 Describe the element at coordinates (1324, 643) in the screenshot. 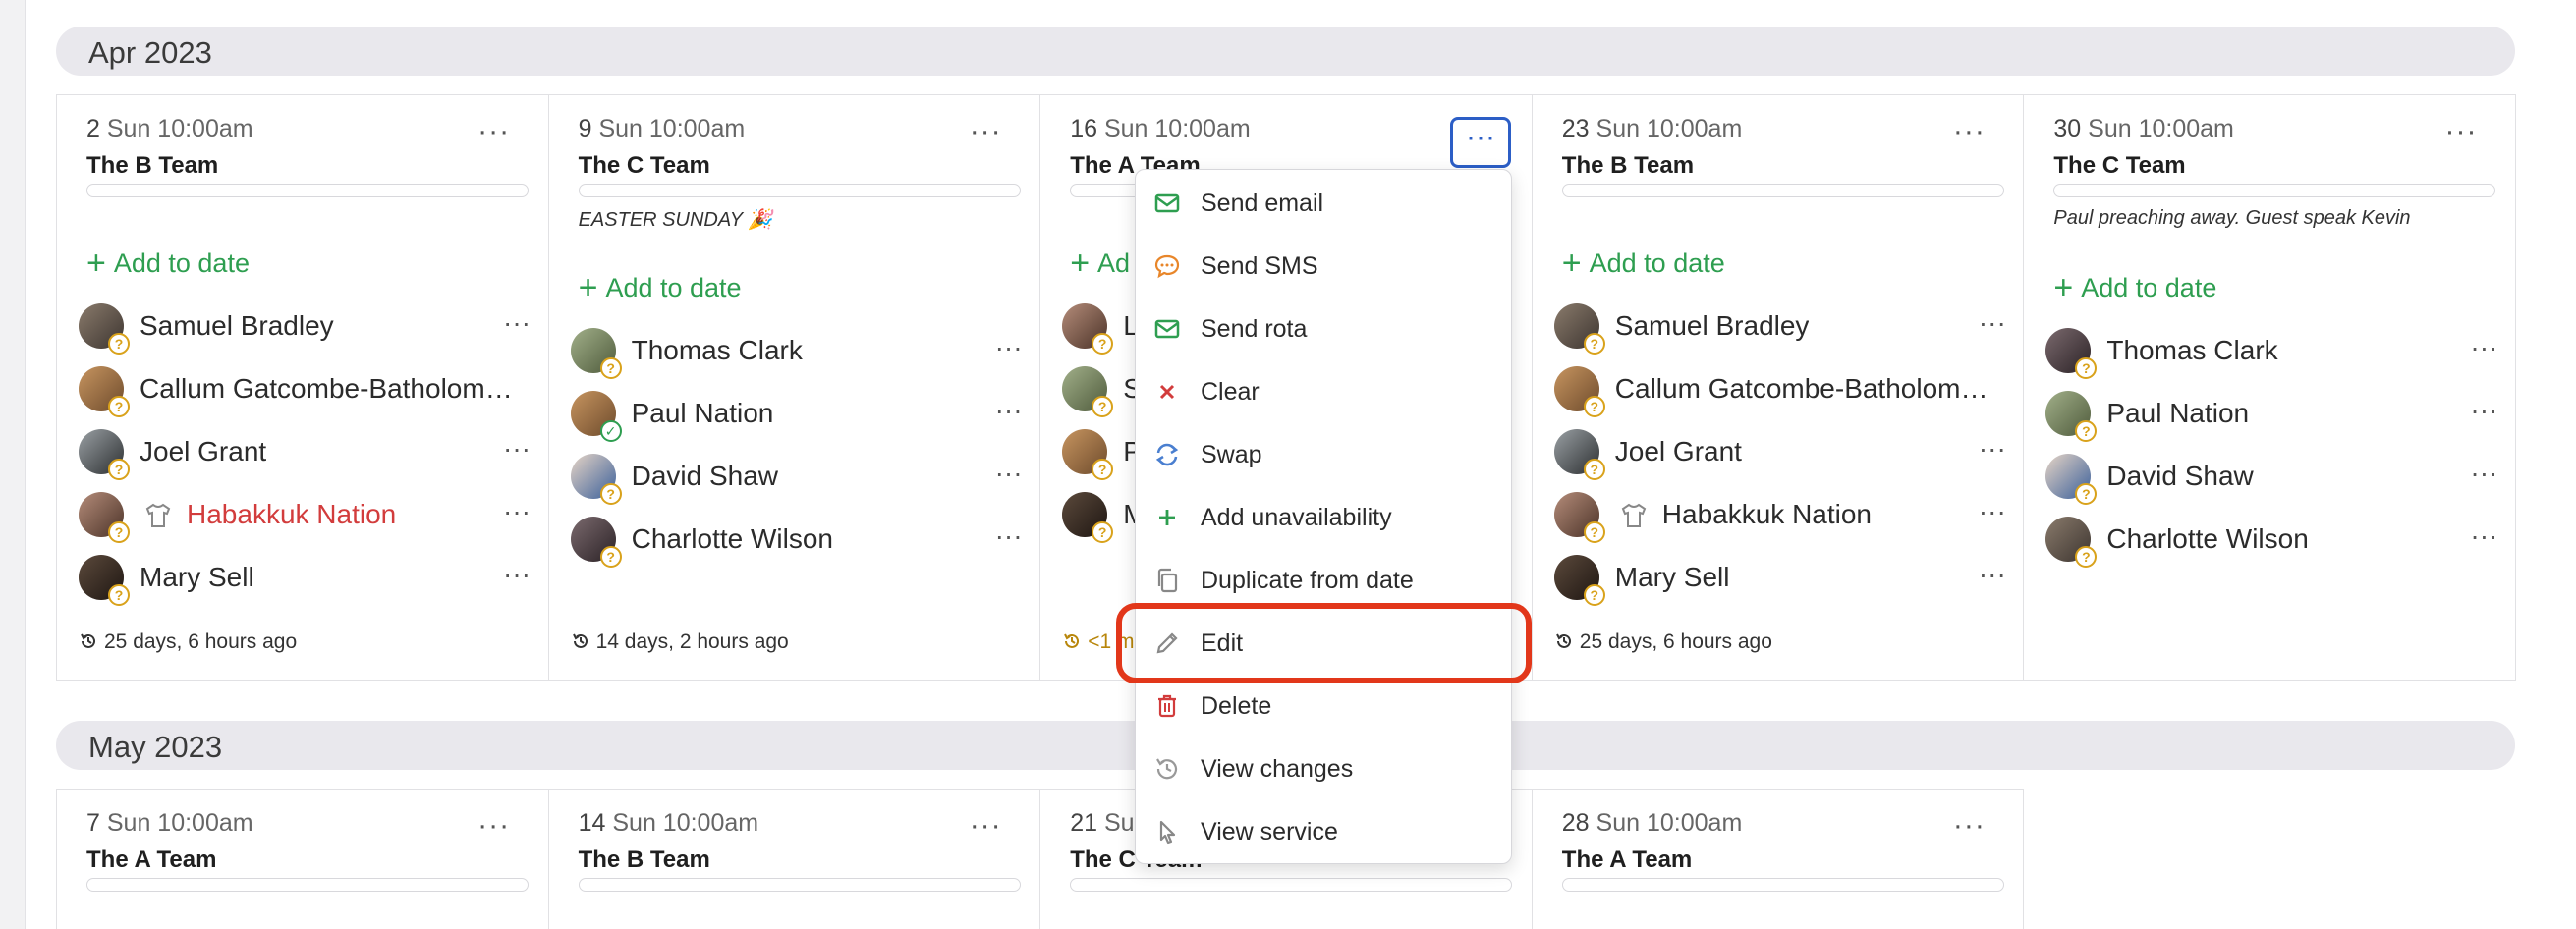

I see `edit-highlight-annotation` at that location.